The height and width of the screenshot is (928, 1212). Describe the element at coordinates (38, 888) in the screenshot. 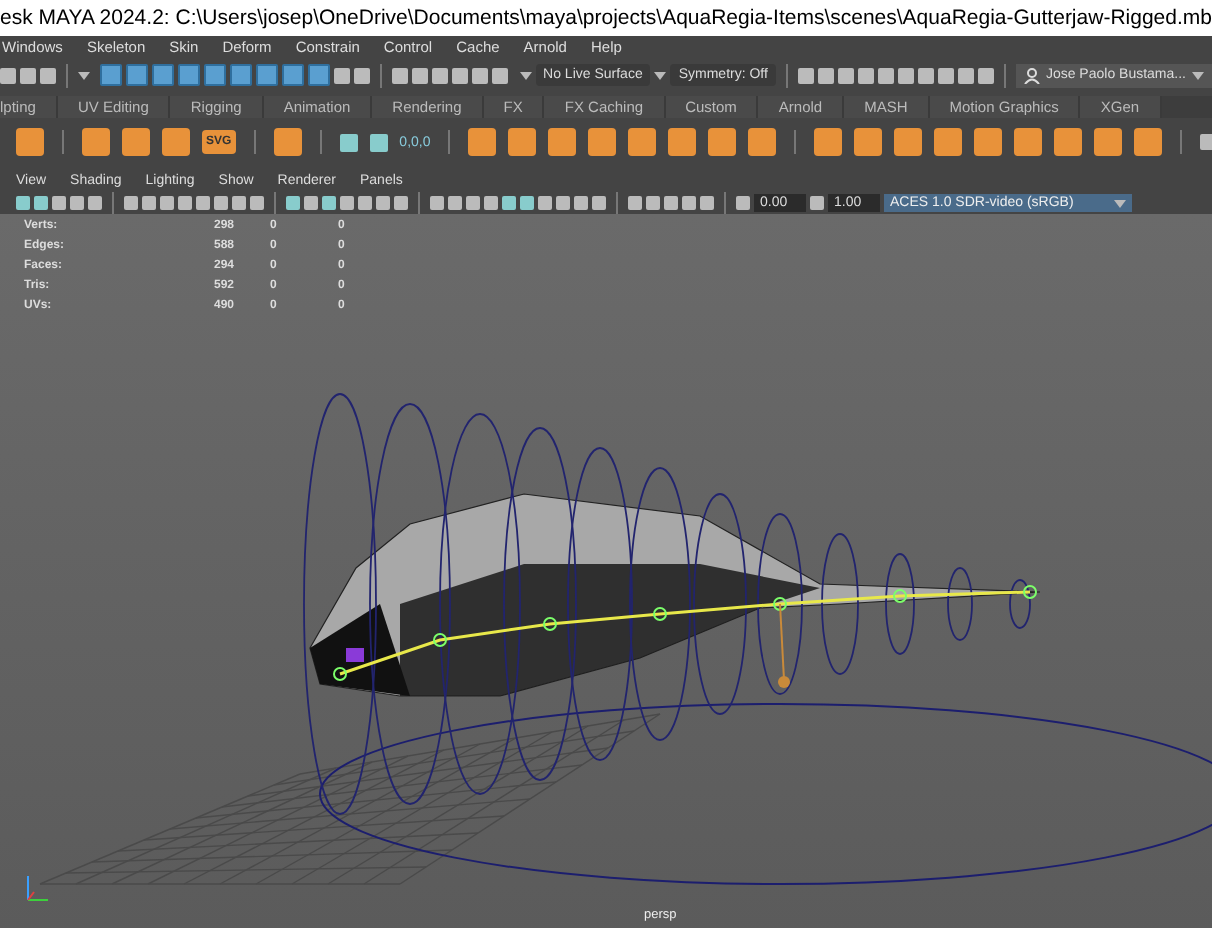

I see `axis-icon` at that location.